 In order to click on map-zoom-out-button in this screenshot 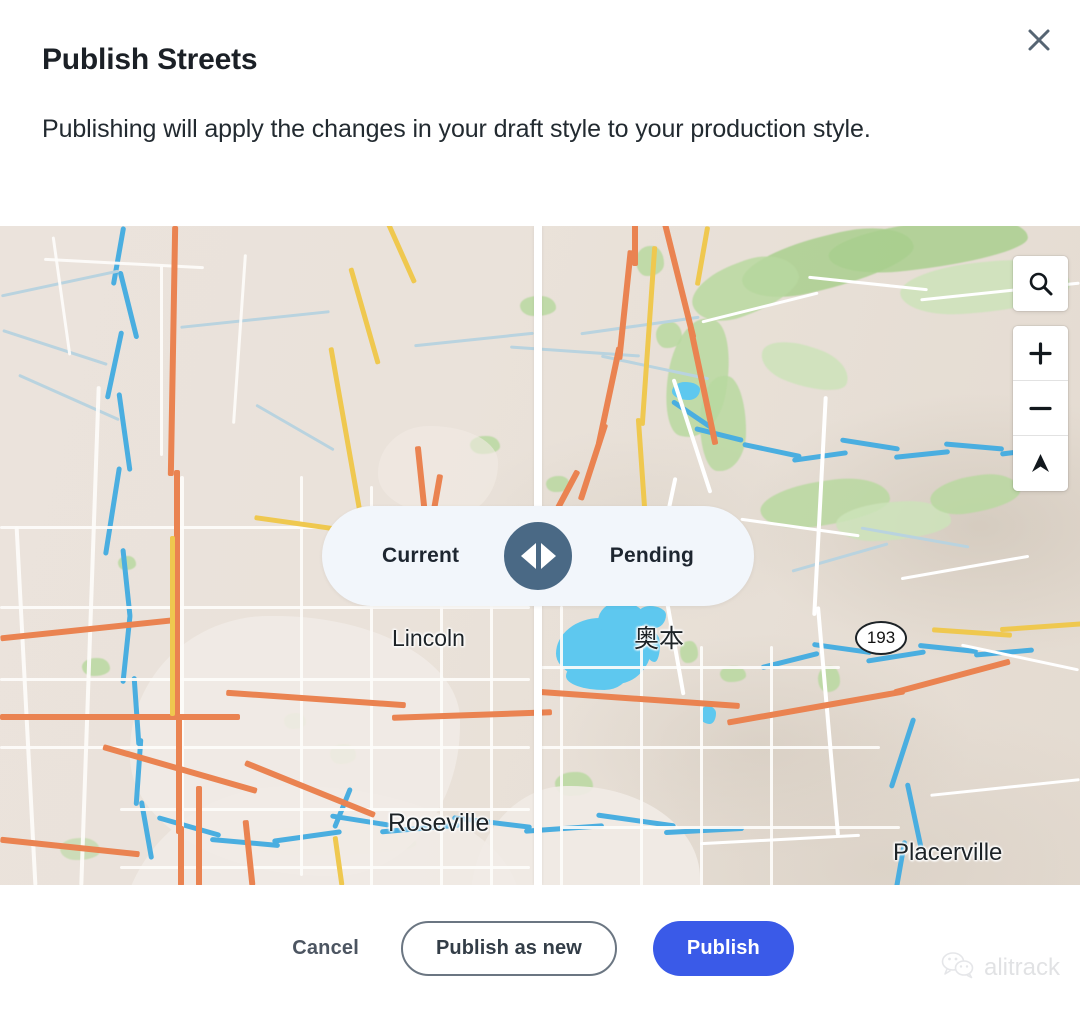, I will do `click(1040, 408)`.